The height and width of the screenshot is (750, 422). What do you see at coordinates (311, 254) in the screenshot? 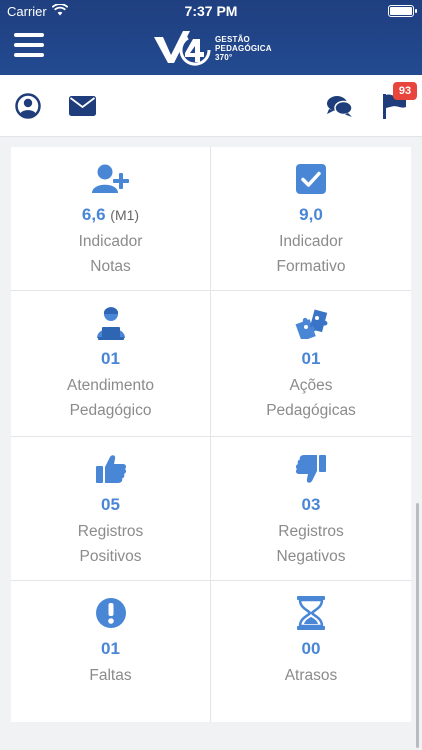
I see `card-label: Indicador Formativo` at bounding box center [311, 254].